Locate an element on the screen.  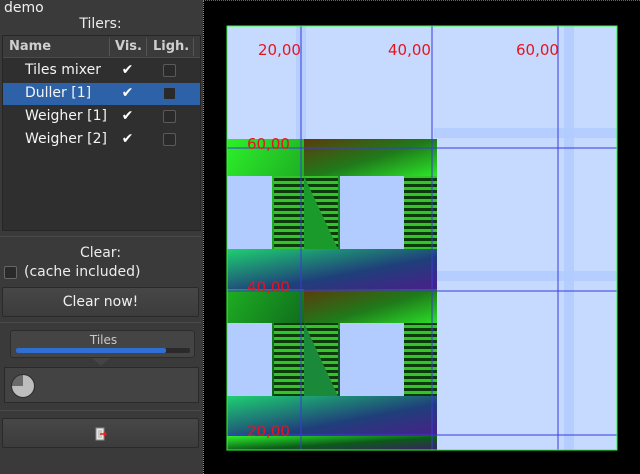
clear-now-button: Clear now! is located at coordinates (100, 302).